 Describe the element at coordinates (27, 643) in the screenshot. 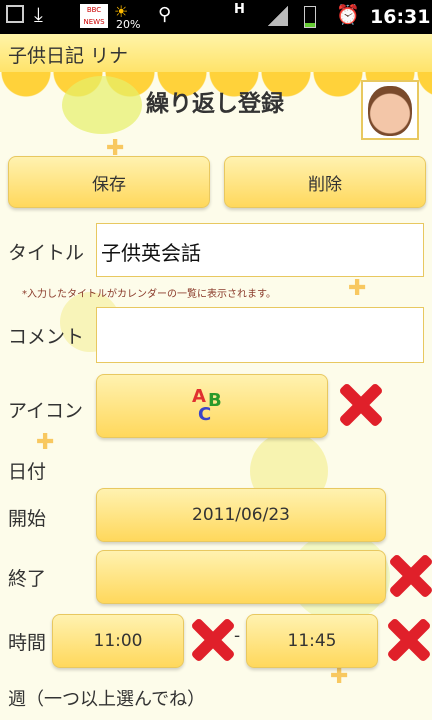

I see `time-label: 時間` at that location.